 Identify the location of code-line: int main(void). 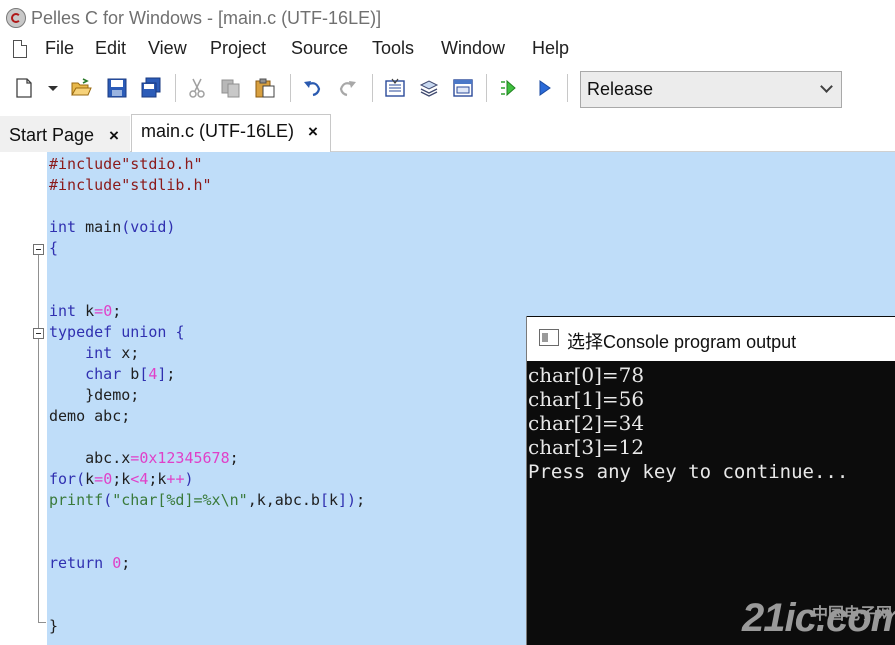
(112, 227).